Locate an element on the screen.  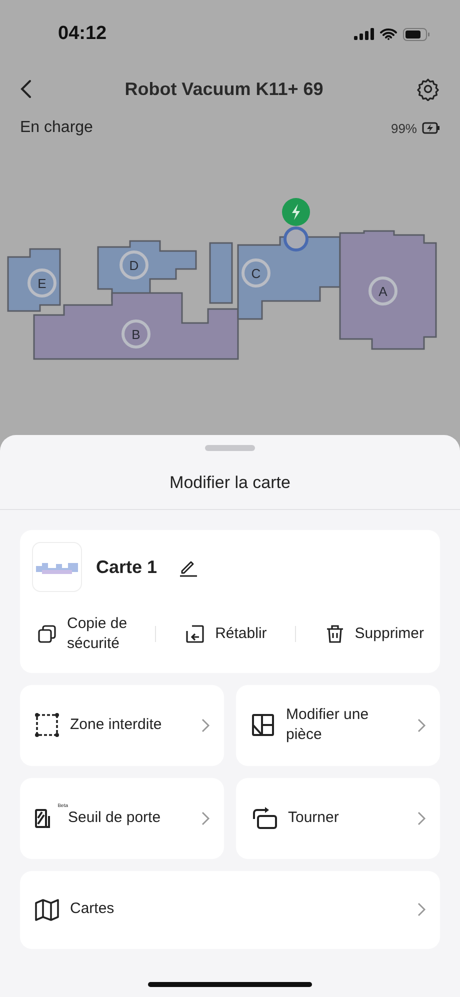
room-marker is located at coordinates (42, 283).